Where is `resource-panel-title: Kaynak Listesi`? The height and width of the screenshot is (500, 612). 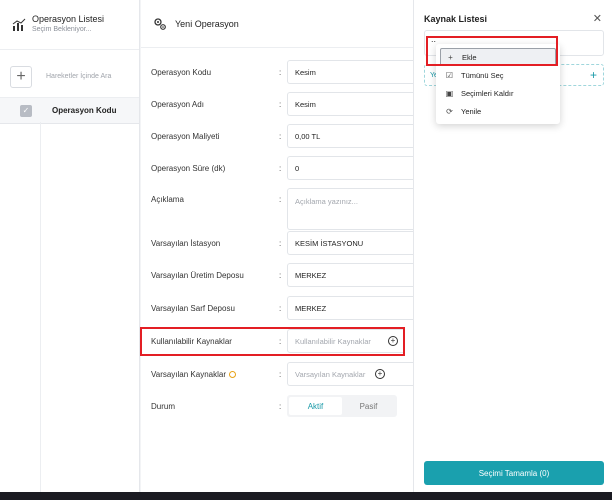
resource-panel-title: Kaynak Listesi is located at coordinates (456, 18).